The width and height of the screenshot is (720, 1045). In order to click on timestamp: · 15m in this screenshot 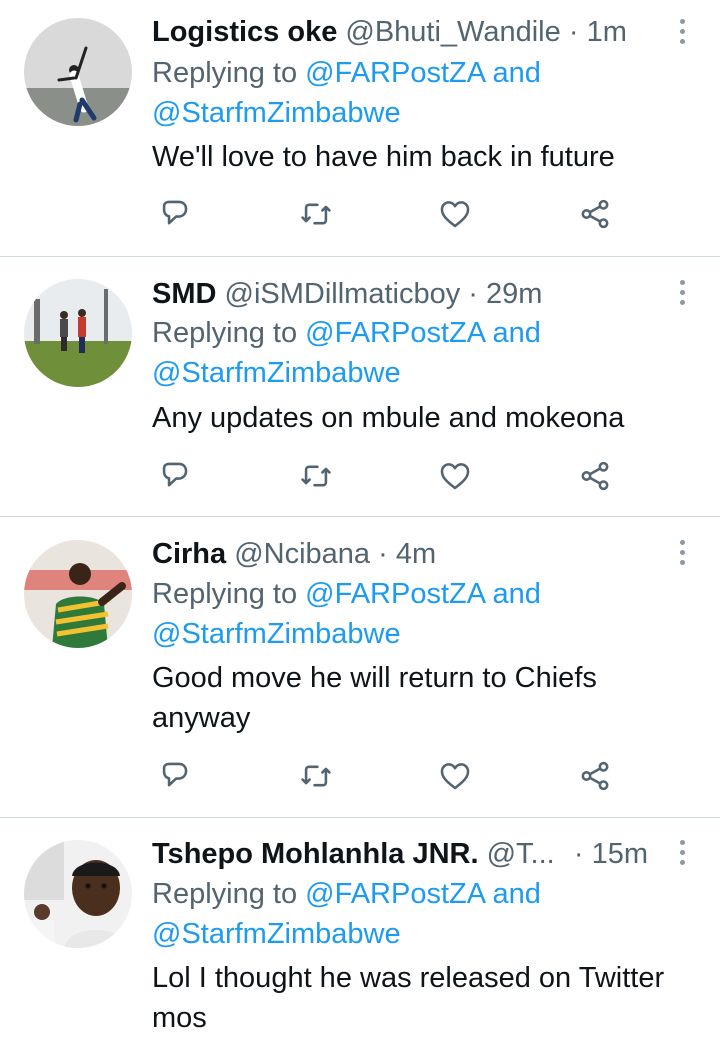, I will do `click(611, 854)`.